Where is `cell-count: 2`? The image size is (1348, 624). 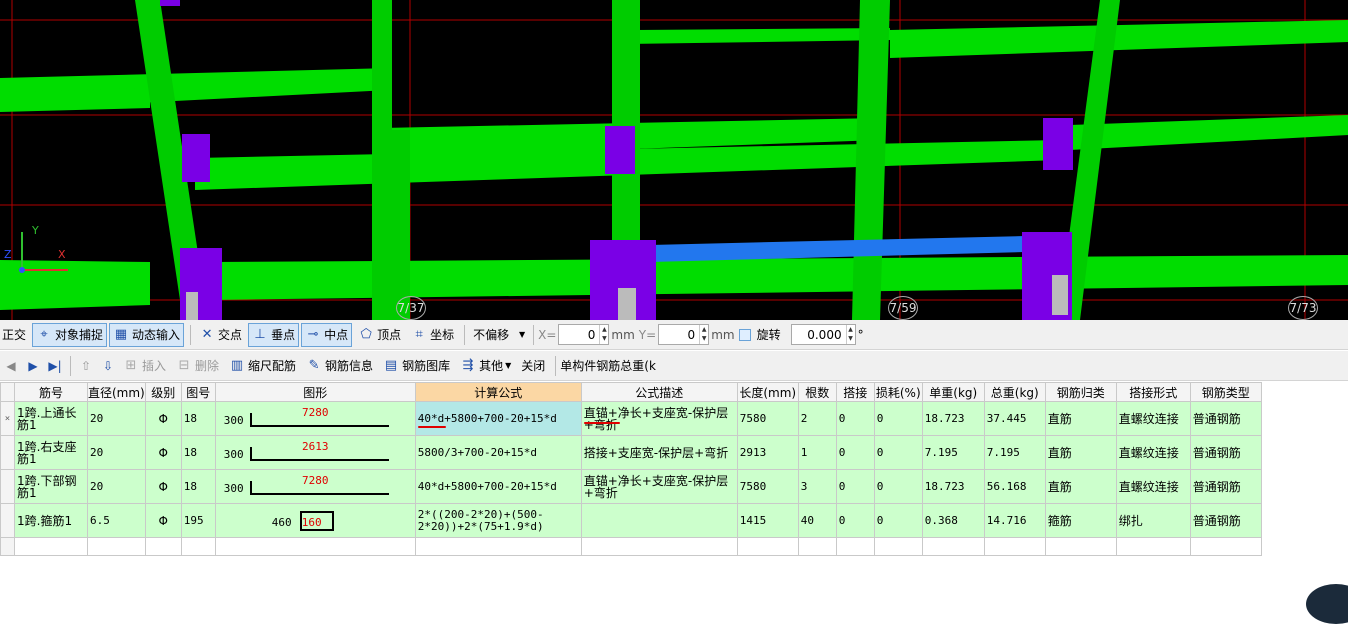 cell-count: 2 is located at coordinates (817, 418).